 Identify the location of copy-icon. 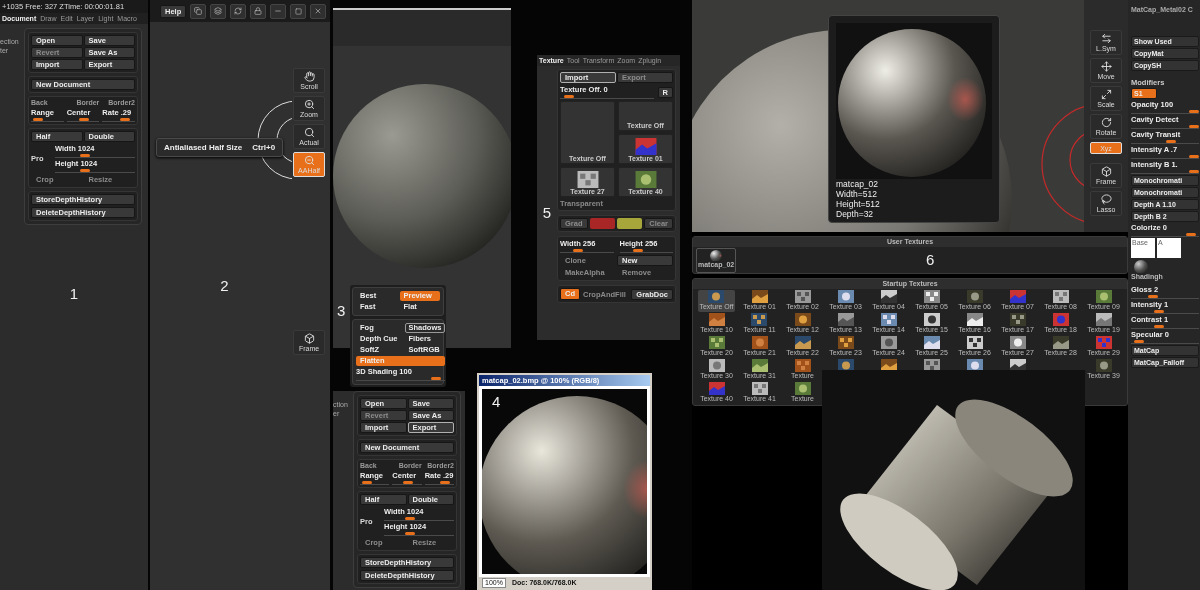
(198, 11).